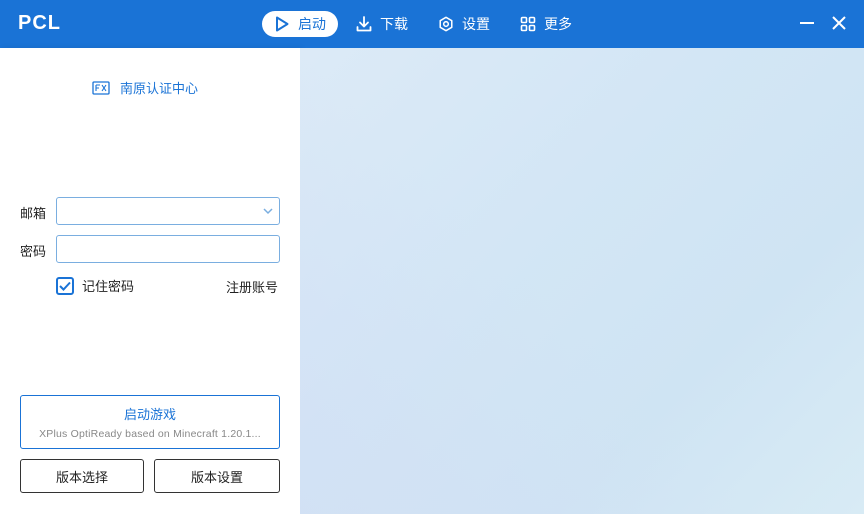 The image size is (864, 514). I want to click on password-field, so click(168, 249).